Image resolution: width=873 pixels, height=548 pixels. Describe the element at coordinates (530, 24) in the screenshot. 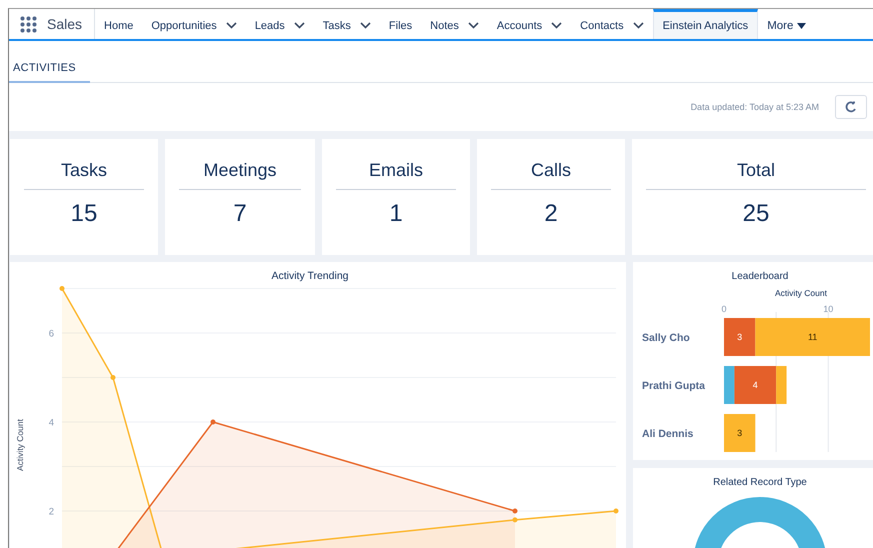

I see `nav-tab: Accounts` at that location.